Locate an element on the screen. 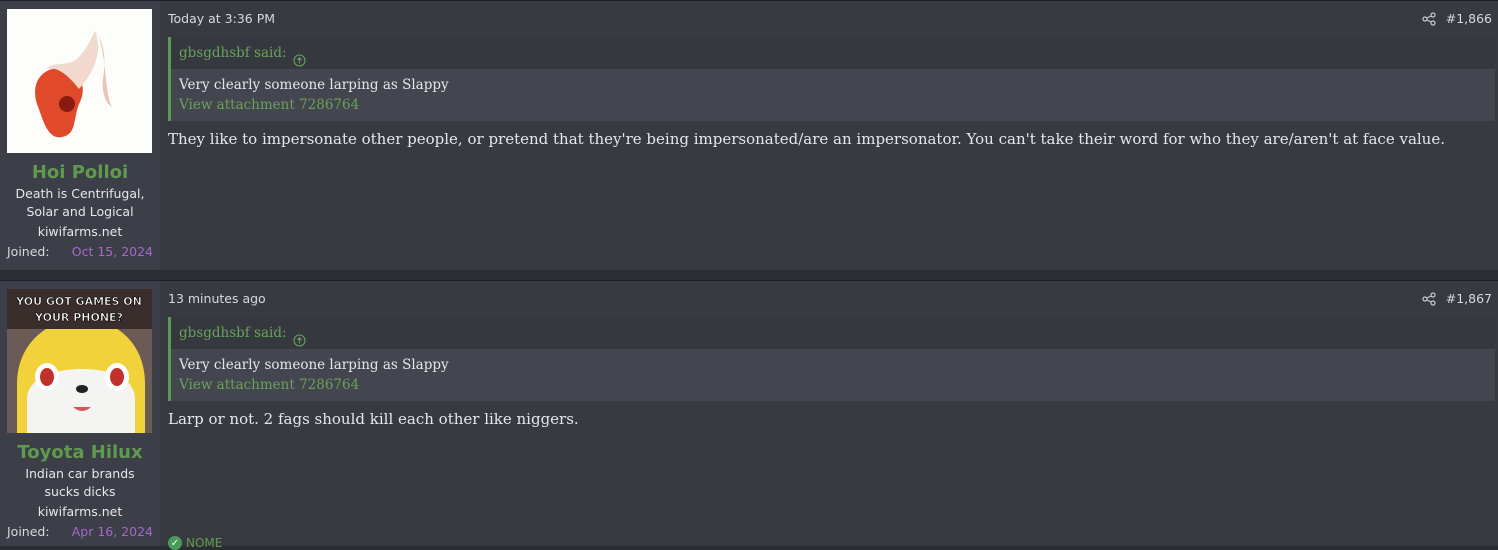 This screenshot has height=550, width=1498. post-number: #1,866 is located at coordinates (1469, 18).